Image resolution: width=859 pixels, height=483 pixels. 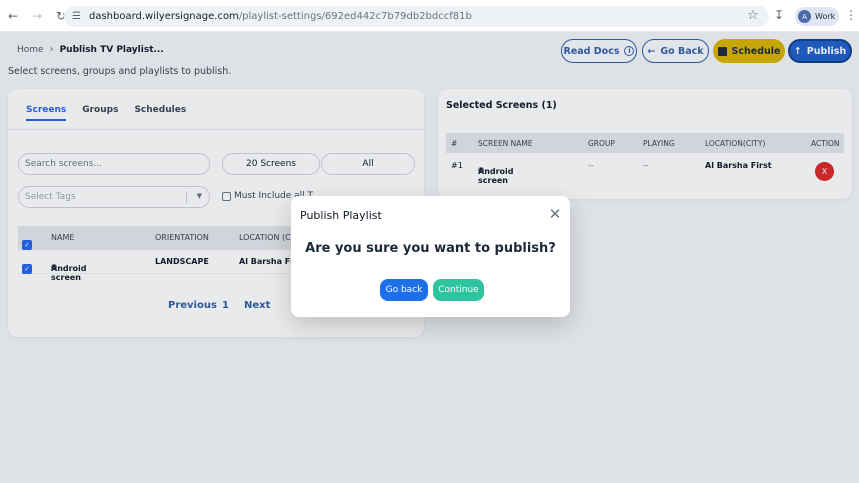 What do you see at coordinates (825, 16) in the screenshot?
I see `profile-label: Work` at bounding box center [825, 16].